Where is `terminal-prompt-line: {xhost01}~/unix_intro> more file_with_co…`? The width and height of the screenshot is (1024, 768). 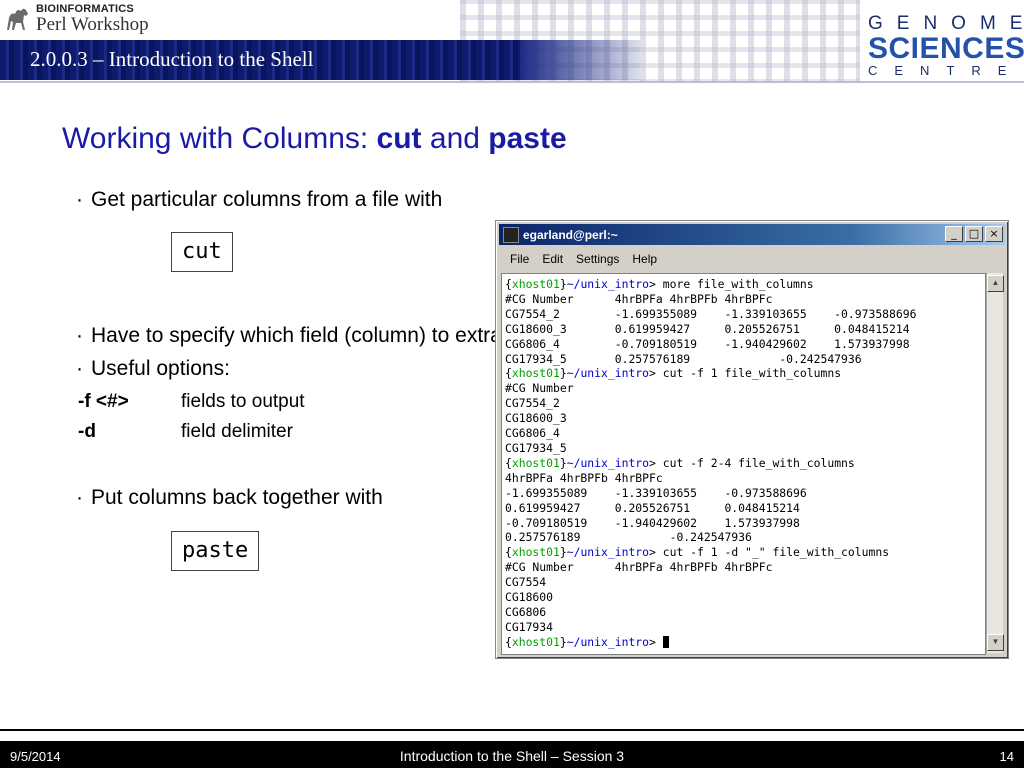
terminal-prompt-line: {xhost01}~/unix_intro> more file_with_co… is located at coordinates (659, 284).